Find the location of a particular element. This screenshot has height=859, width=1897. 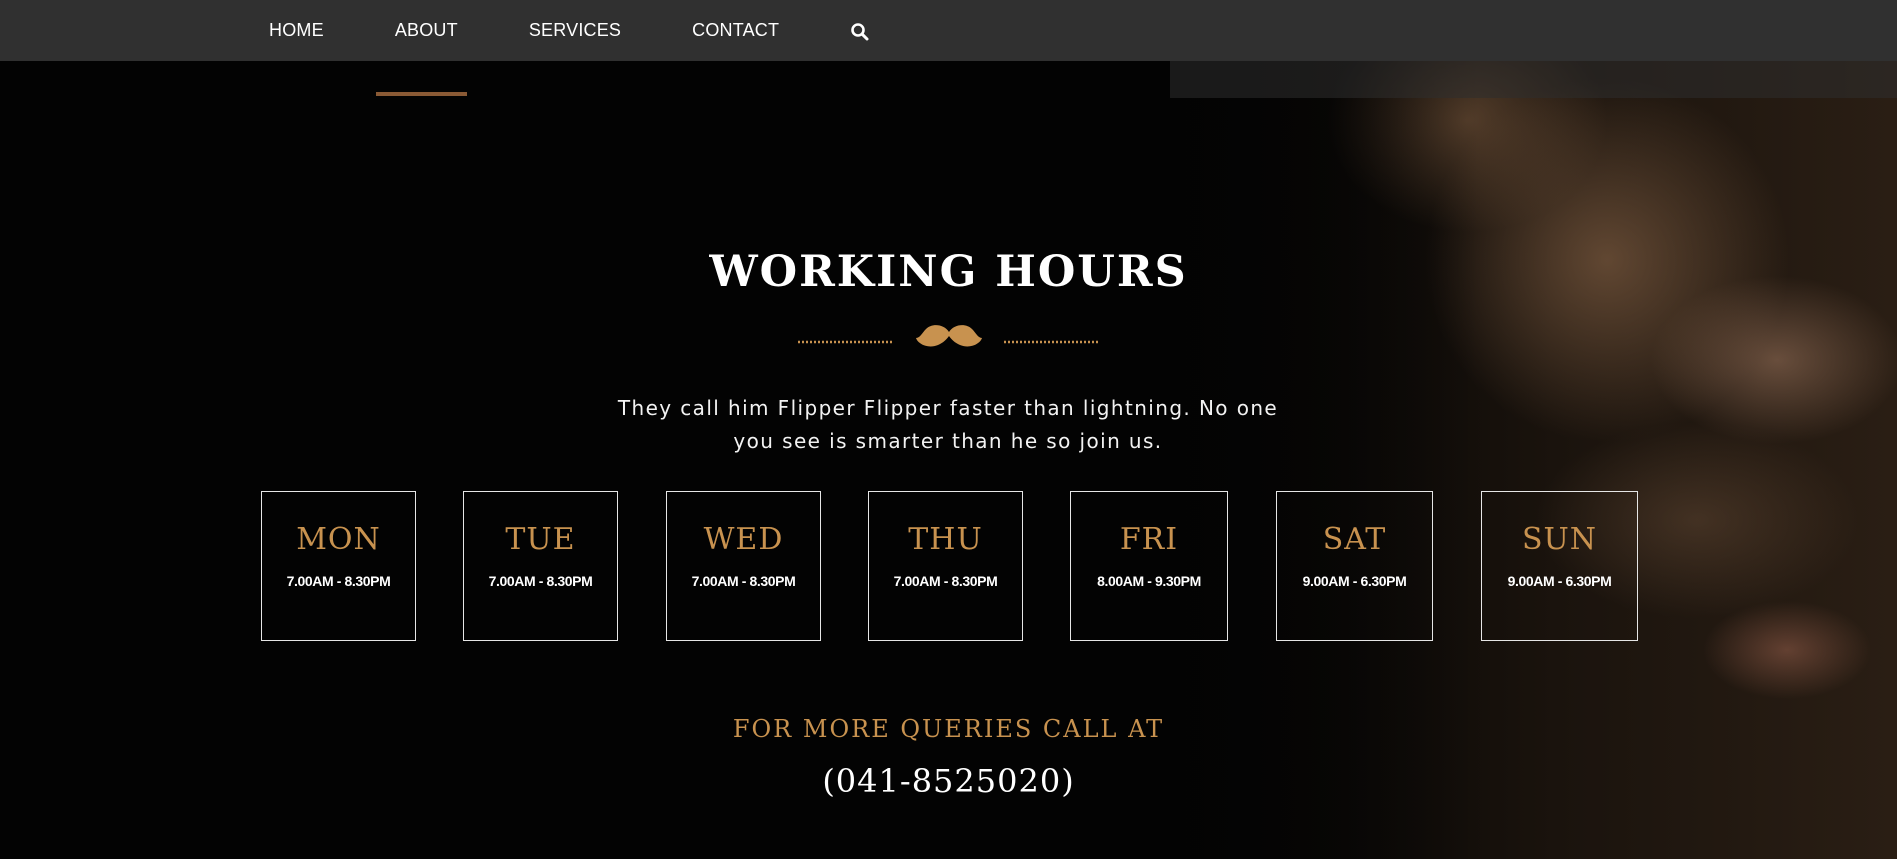

active-nav-underline is located at coordinates (421, 94).